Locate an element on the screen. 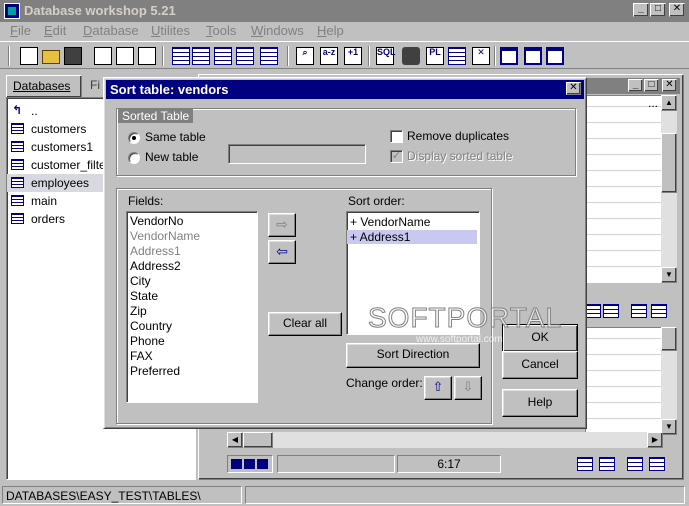 The width and height of the screenshot is (689, 506). display-sorted-label: Display sorted table is located at coordinates (460, 156).